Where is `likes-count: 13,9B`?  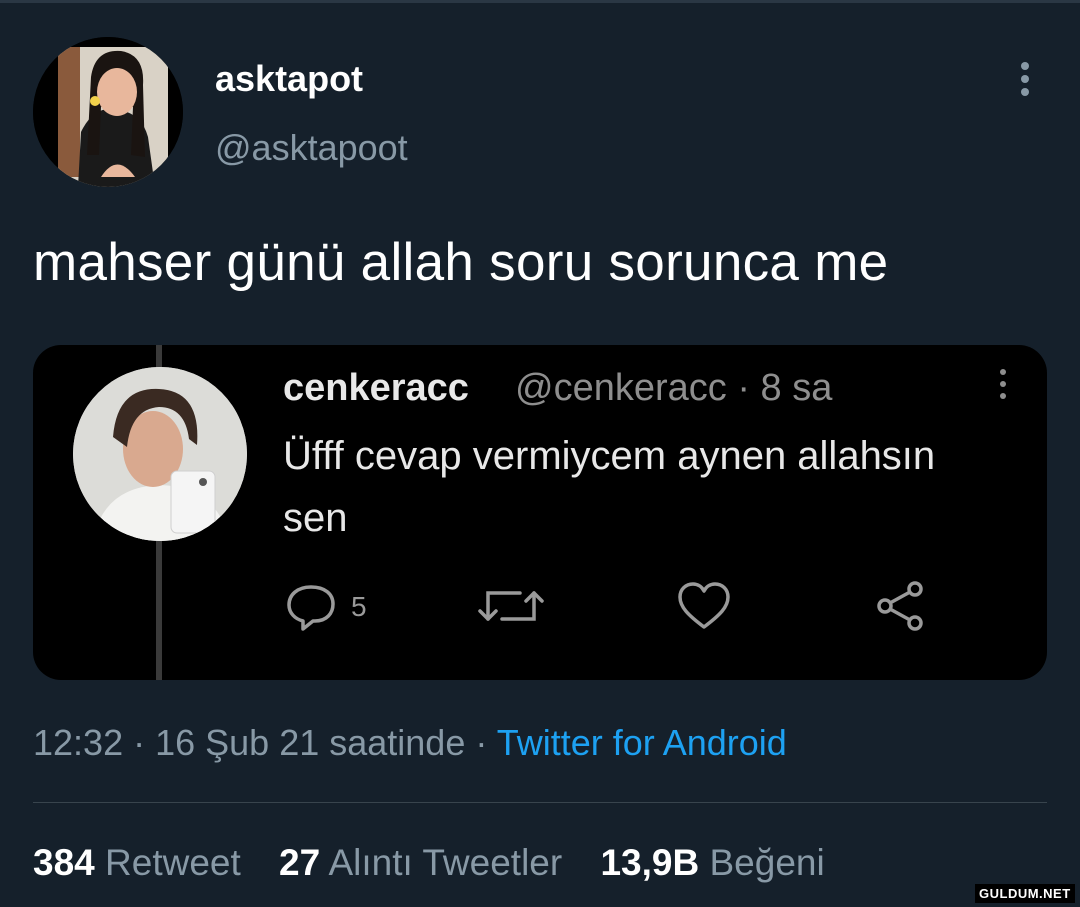 likes-count: 13,9B is located at coordinates (650, 862).